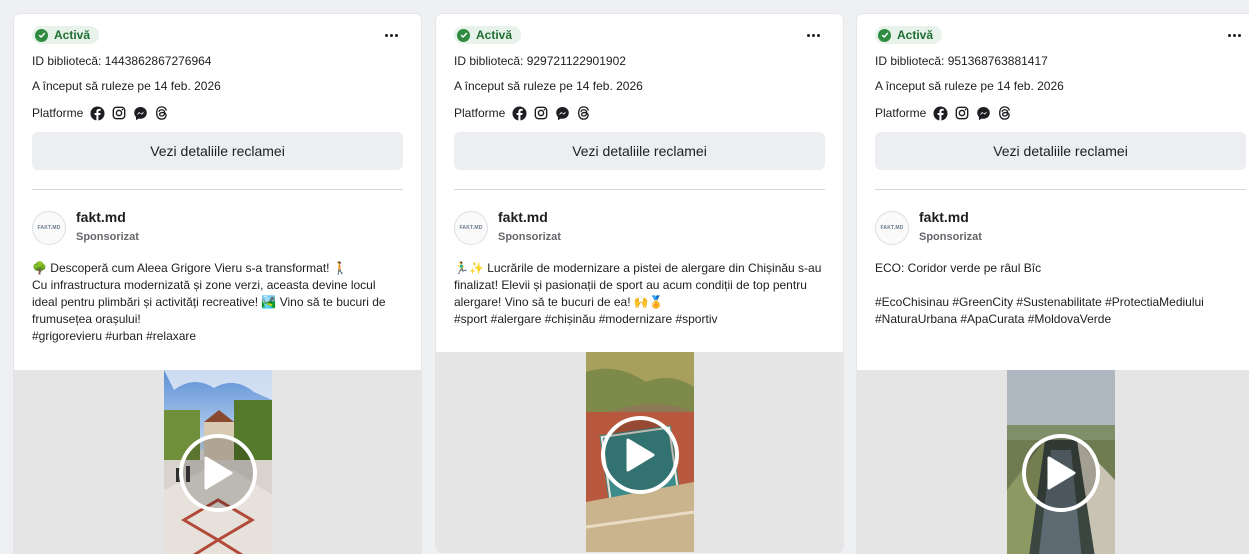 Image resolution: width=1249 pixels, height=554 pixels. I want to click on library-id: ID bibliotecă: 1443862867276964, so click(122, 61).